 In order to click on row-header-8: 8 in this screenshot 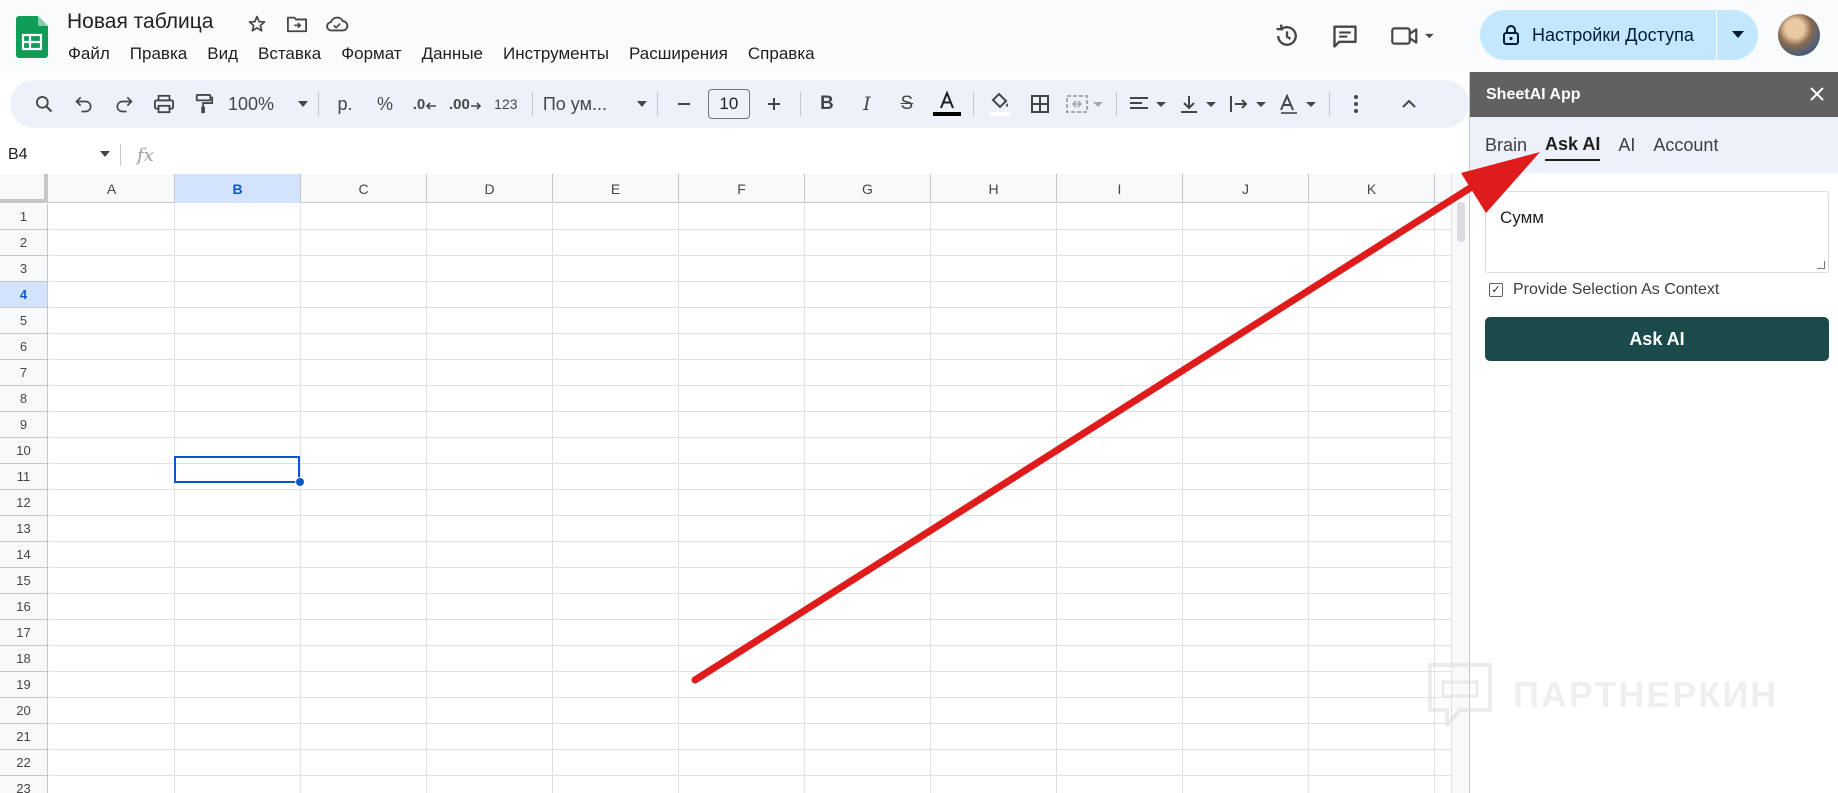, I will do `click(24, 399)`.